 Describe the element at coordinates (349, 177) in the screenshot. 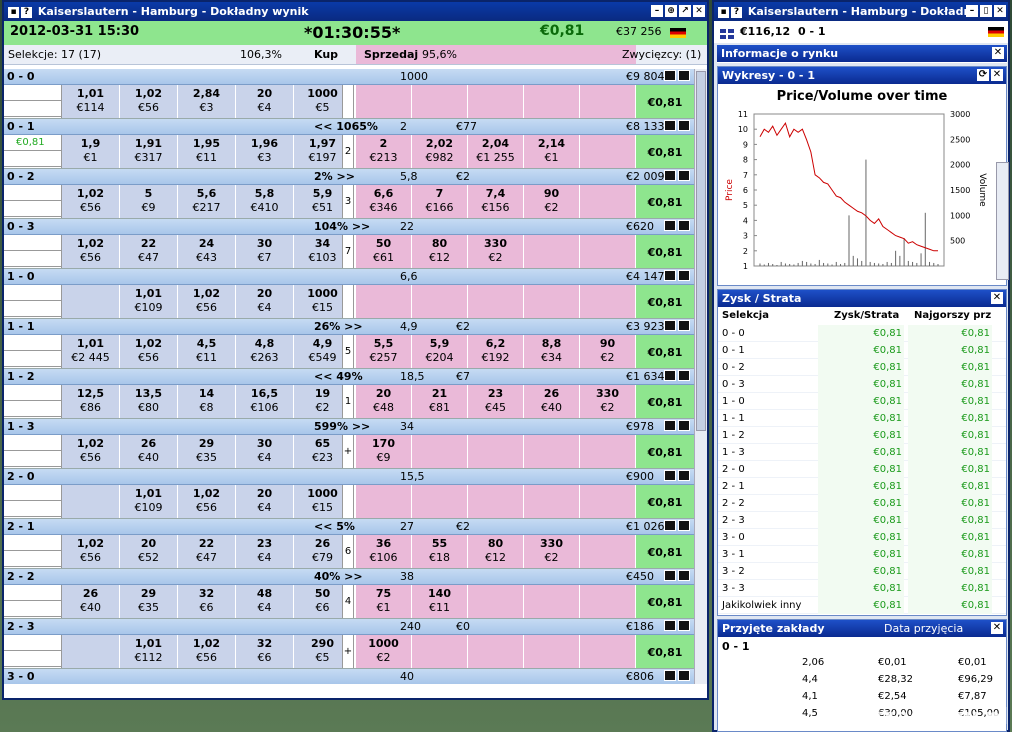

I see `market-row-header: 0 - 2 2% >> 5,8 €2 €2 009` at that location.